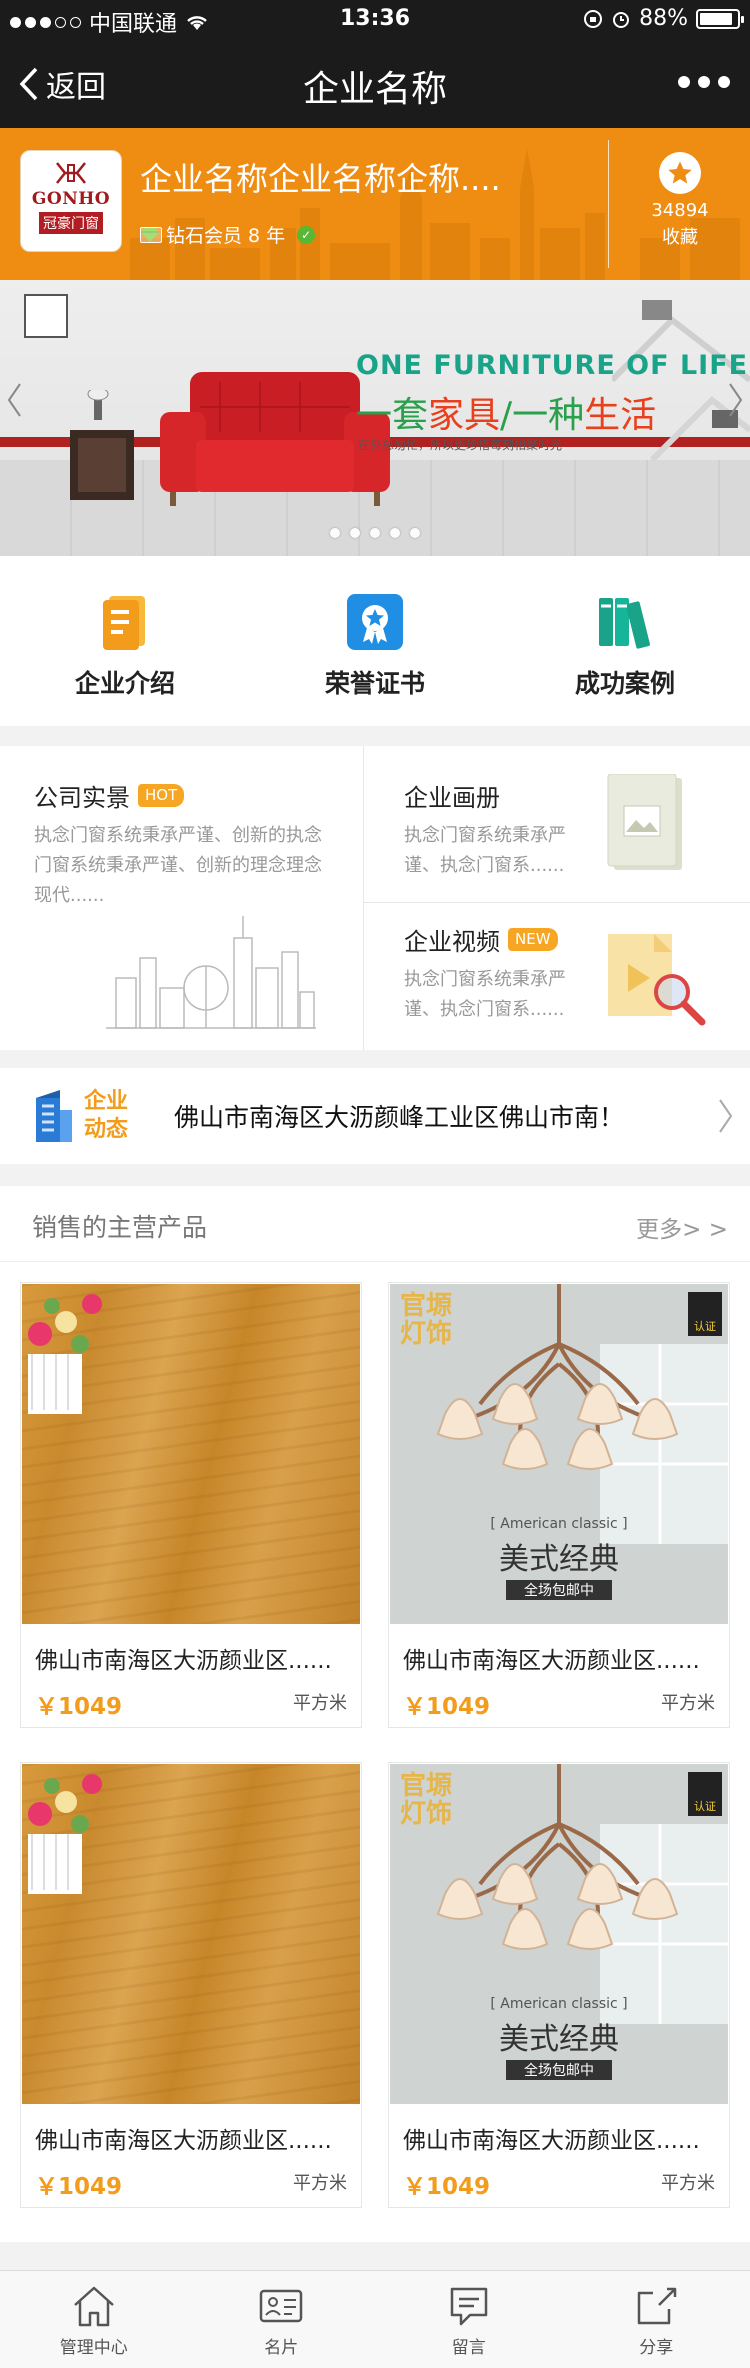 The width and height of the screenshot is (750, 2368). What do you see at coordinates (124, 623) in the screenshot?
I see `document-icon` at bounding box center [124, 623].